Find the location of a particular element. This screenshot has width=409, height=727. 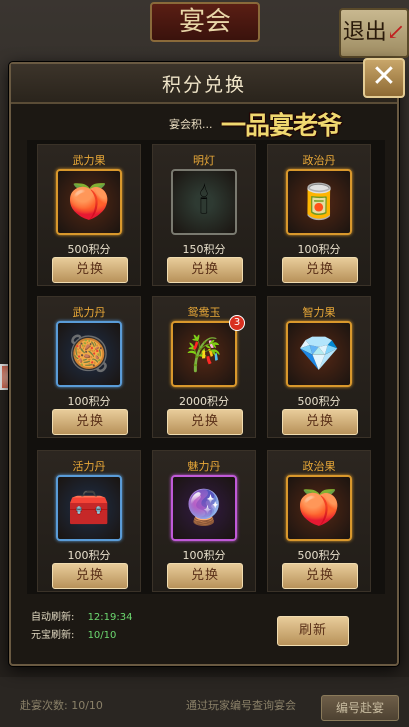

exchange-item: 智力果 💎 500积分 兑换 is located at coordinates (319, 367).